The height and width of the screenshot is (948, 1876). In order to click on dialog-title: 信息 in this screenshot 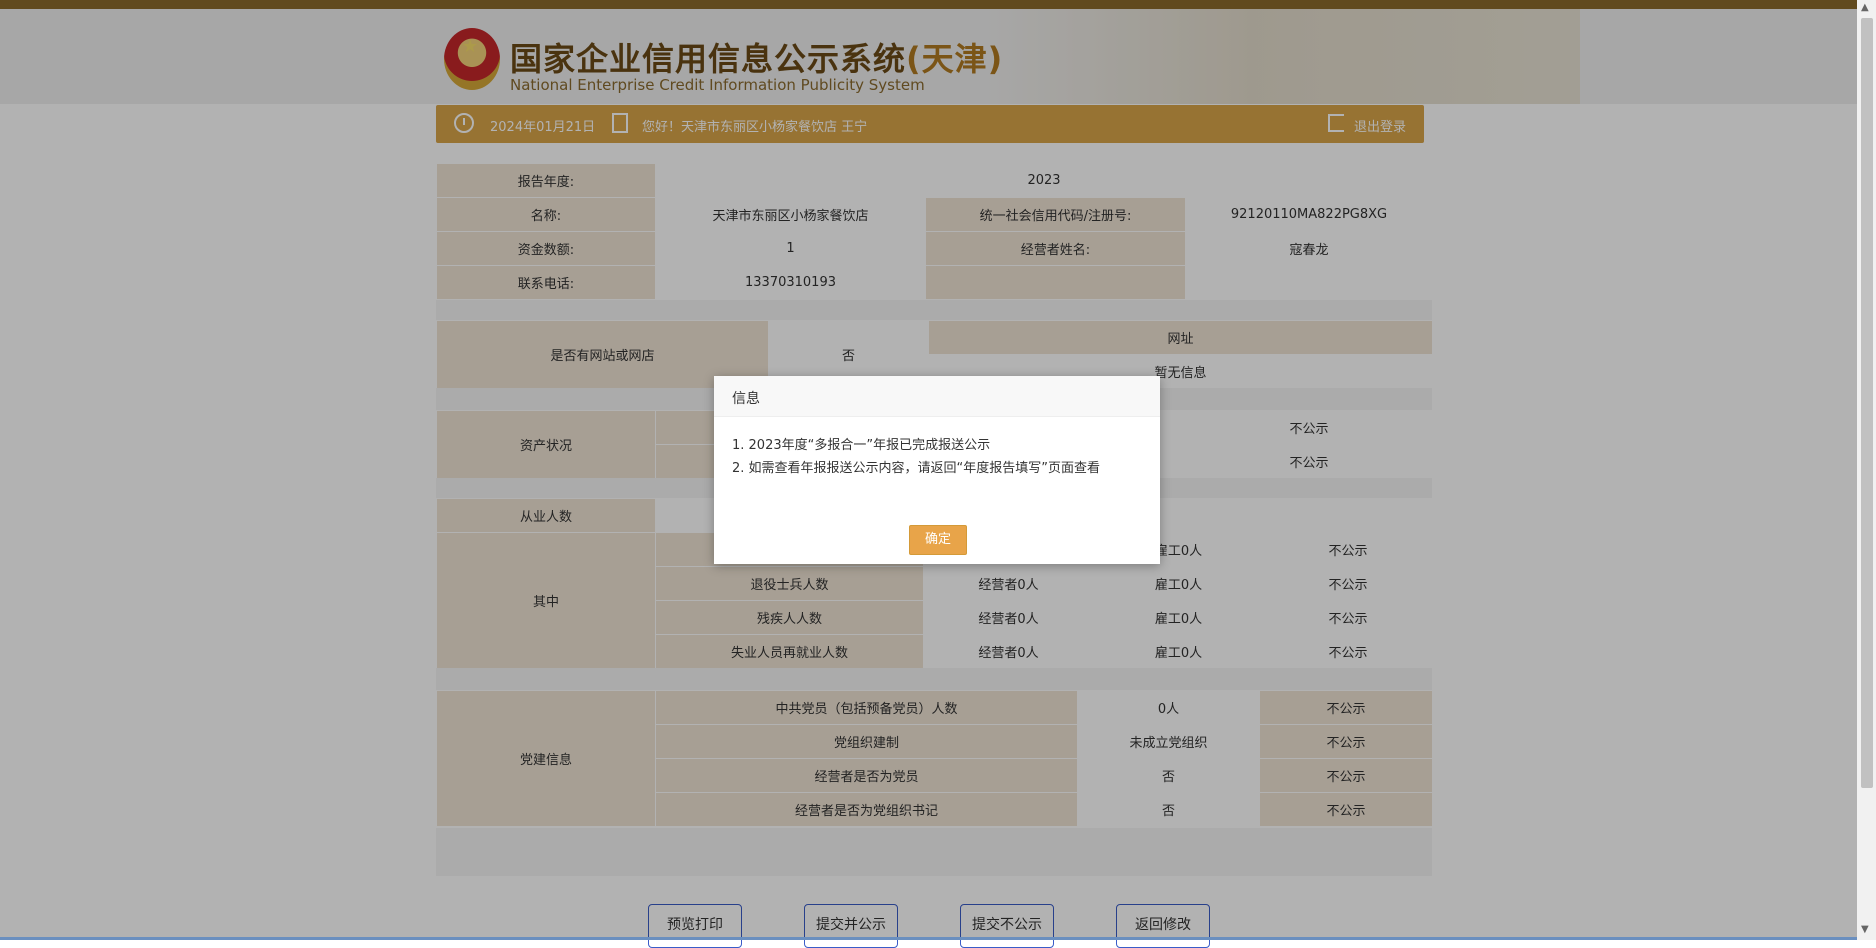, I will do `click(746, 399)`.